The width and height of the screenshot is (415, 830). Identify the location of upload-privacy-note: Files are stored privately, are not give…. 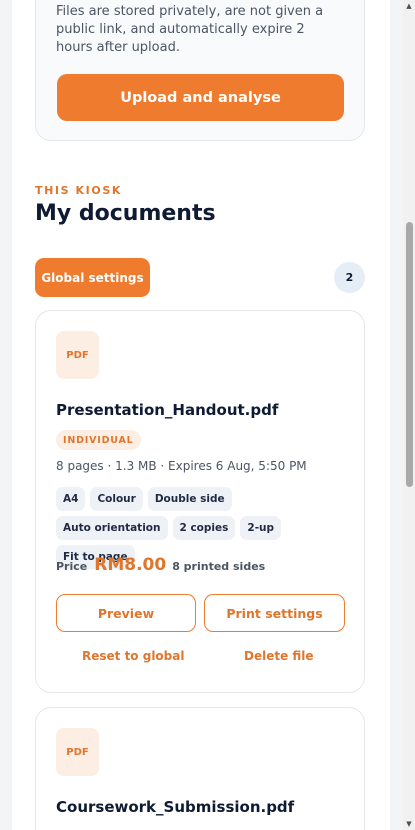
(190, 29).